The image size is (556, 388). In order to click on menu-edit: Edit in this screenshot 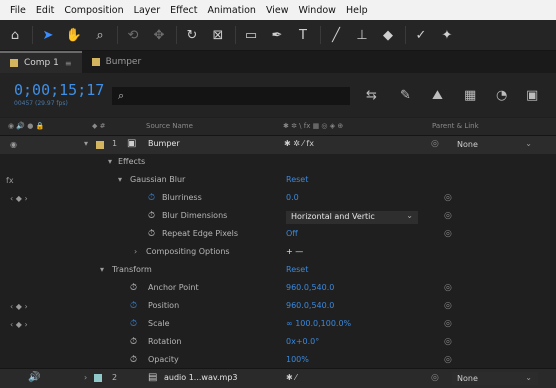, I will do `click(45, 10)`.